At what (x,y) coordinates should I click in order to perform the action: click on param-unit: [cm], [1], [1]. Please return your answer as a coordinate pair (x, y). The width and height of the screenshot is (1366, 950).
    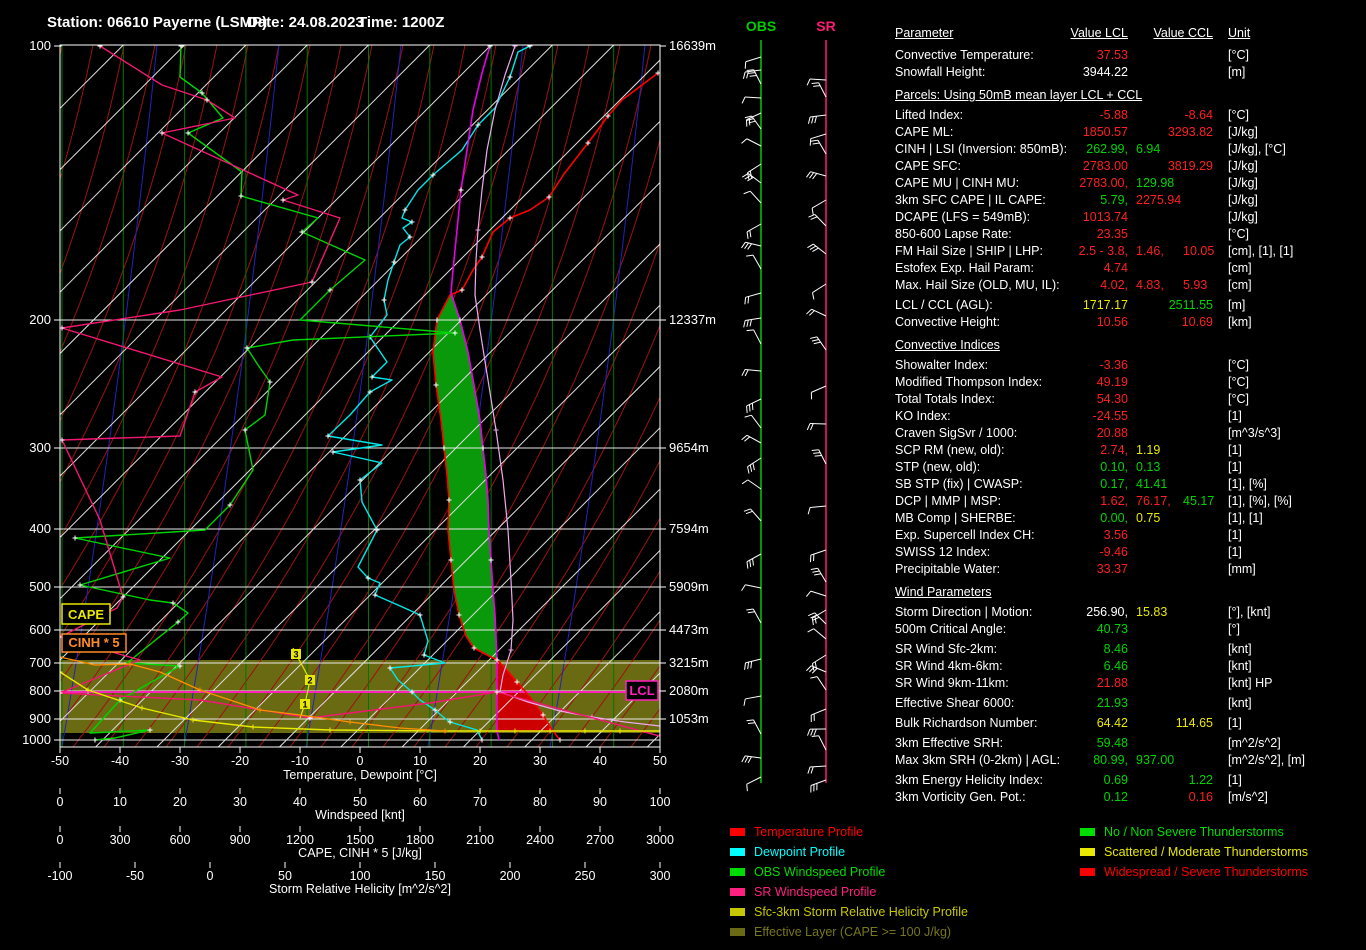
    Looking at the image, I should click on (1261, 251).